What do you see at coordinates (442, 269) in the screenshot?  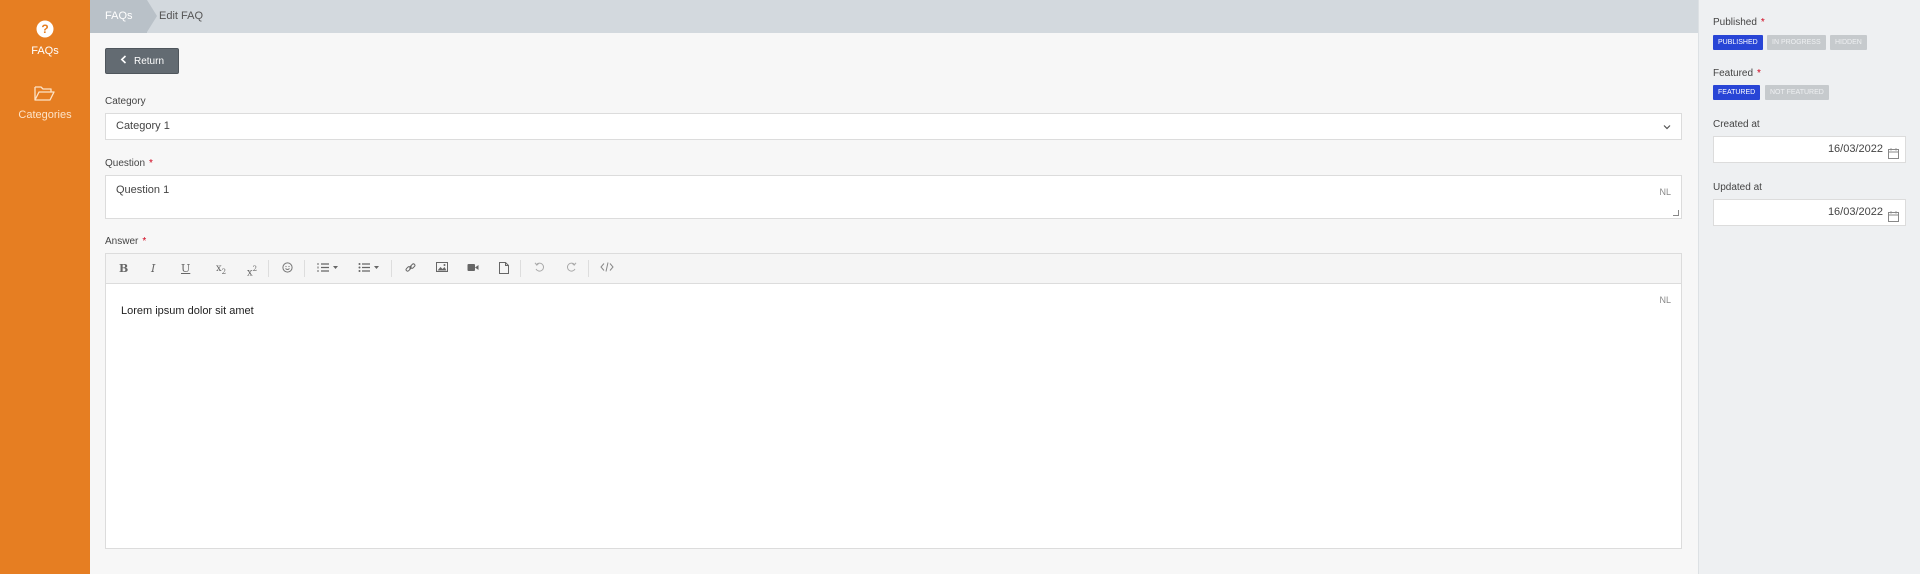 I see `image-icon` at bounding box center [442, 269].